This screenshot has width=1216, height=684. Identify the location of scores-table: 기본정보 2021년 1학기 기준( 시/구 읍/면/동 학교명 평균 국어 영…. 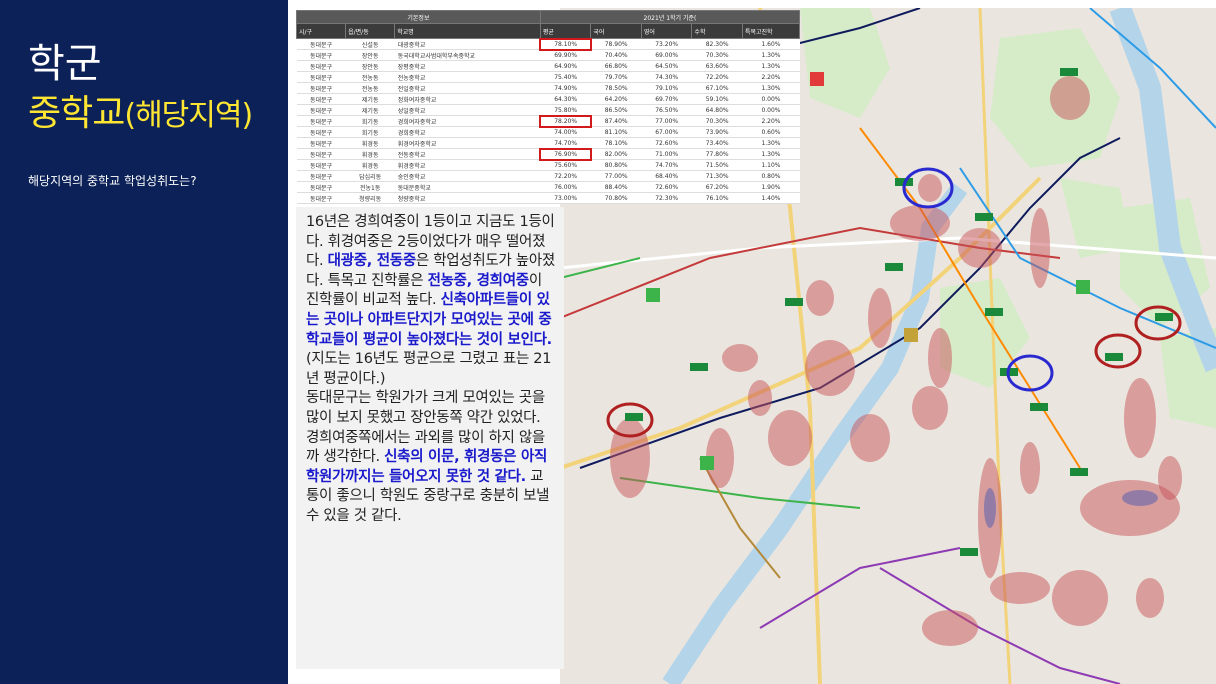
(548, 107).